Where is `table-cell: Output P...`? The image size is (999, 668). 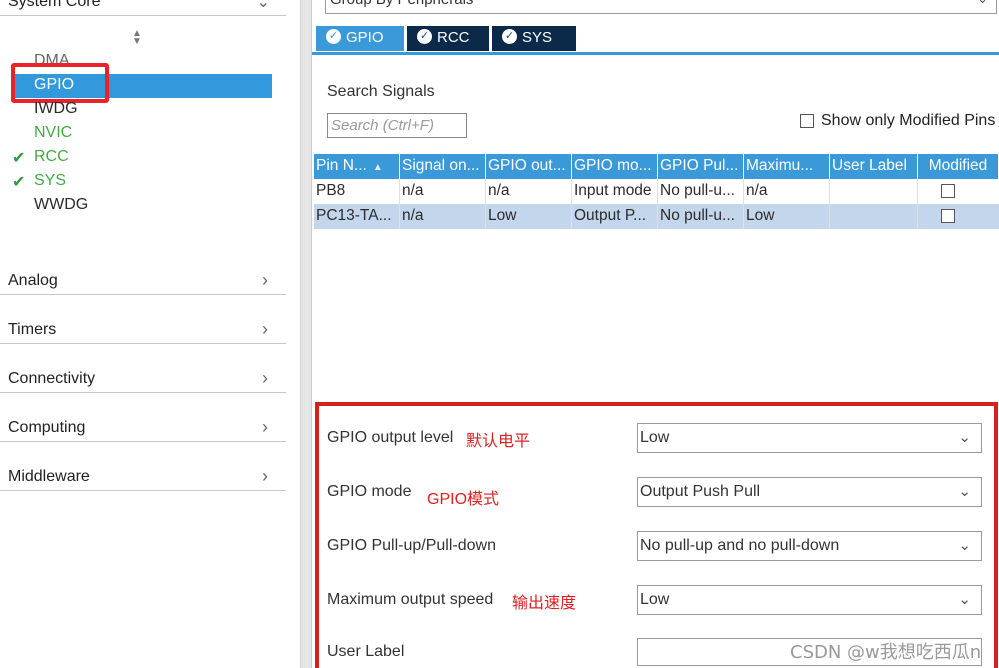 table-cell: Output P... is located at coordinates (615, 216).